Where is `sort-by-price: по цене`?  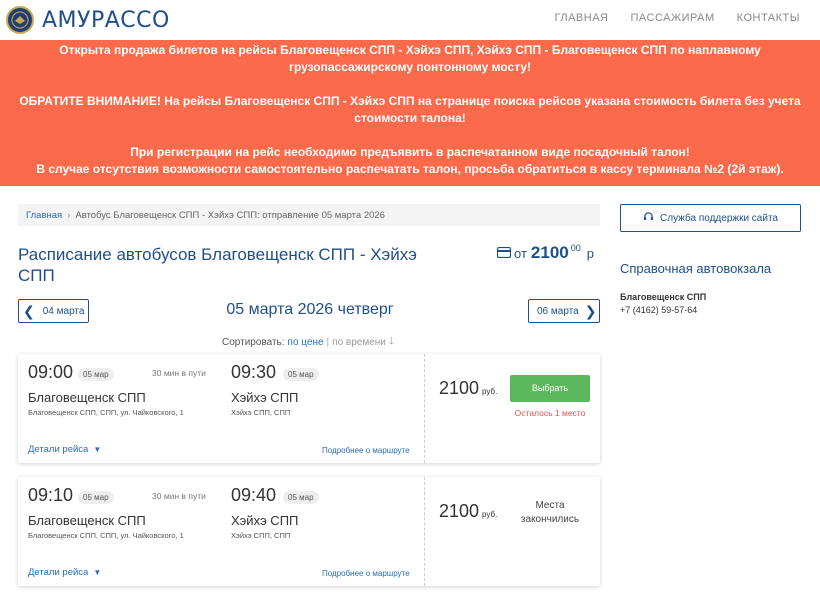 sort-by-price: по цене is located at coordinates (306, 342).